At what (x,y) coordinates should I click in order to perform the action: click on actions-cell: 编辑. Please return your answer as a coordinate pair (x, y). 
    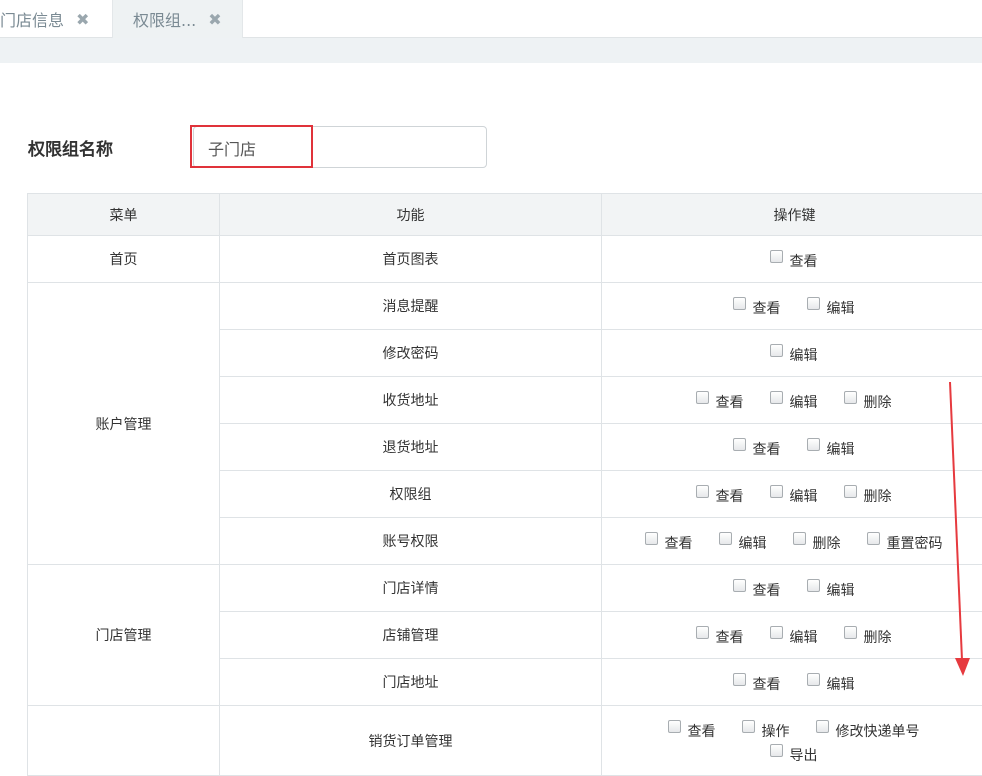
    Looking at the image, I should click on (792, 353).